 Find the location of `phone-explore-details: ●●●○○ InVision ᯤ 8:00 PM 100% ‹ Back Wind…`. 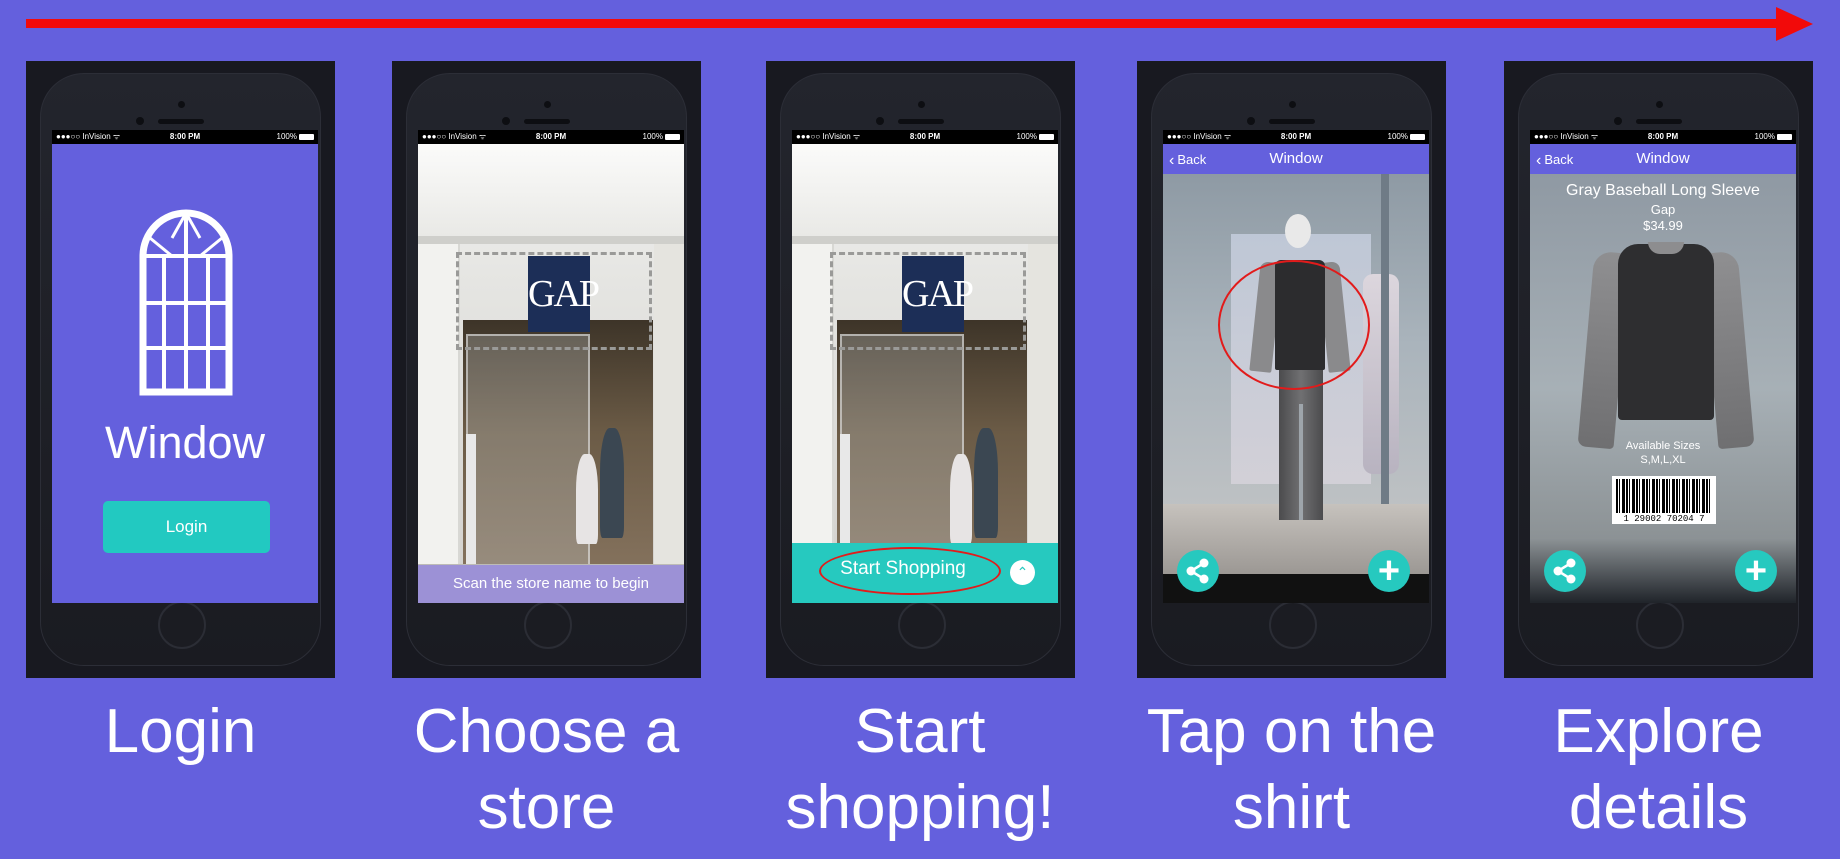

phone-explore-details: ●●●○○ InVision ᯤ 8:00 PM 100% ‹ Back Wind… is located at coordinates (1658, 369).